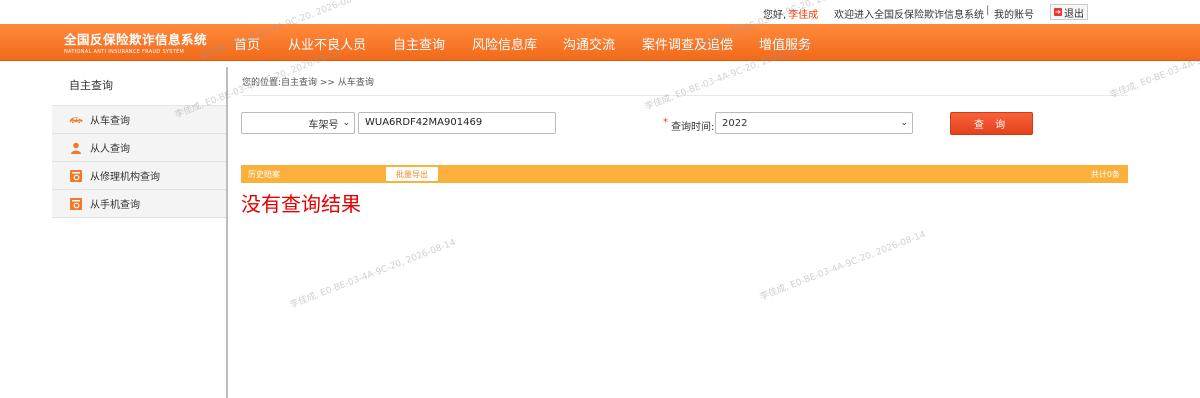 Image resolution: width=1200 pixels, height=398 pixels. Describe the element at coordinates (247, 43) in the screenshot. I see `nav-item-home: 首页` at that location.